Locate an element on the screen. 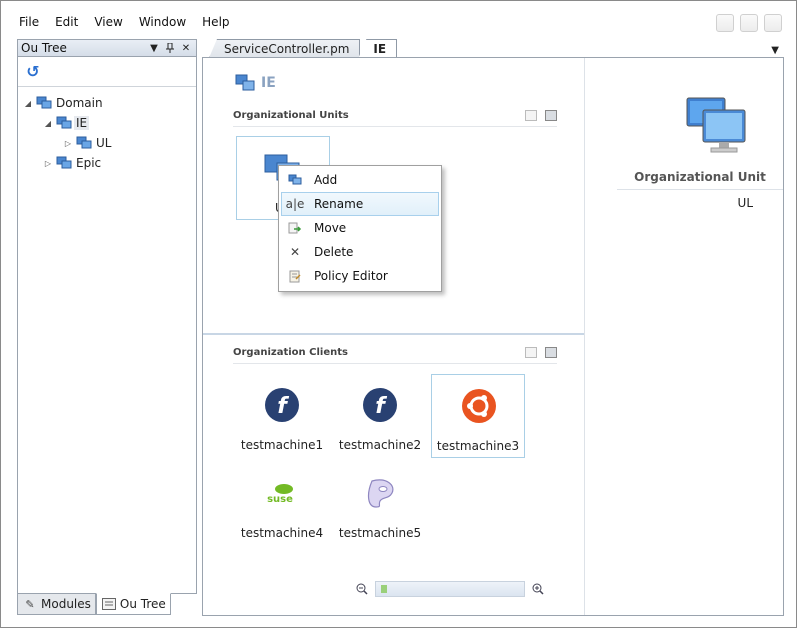  suse-logo-icon: suse is located at coordinates (280, 494).